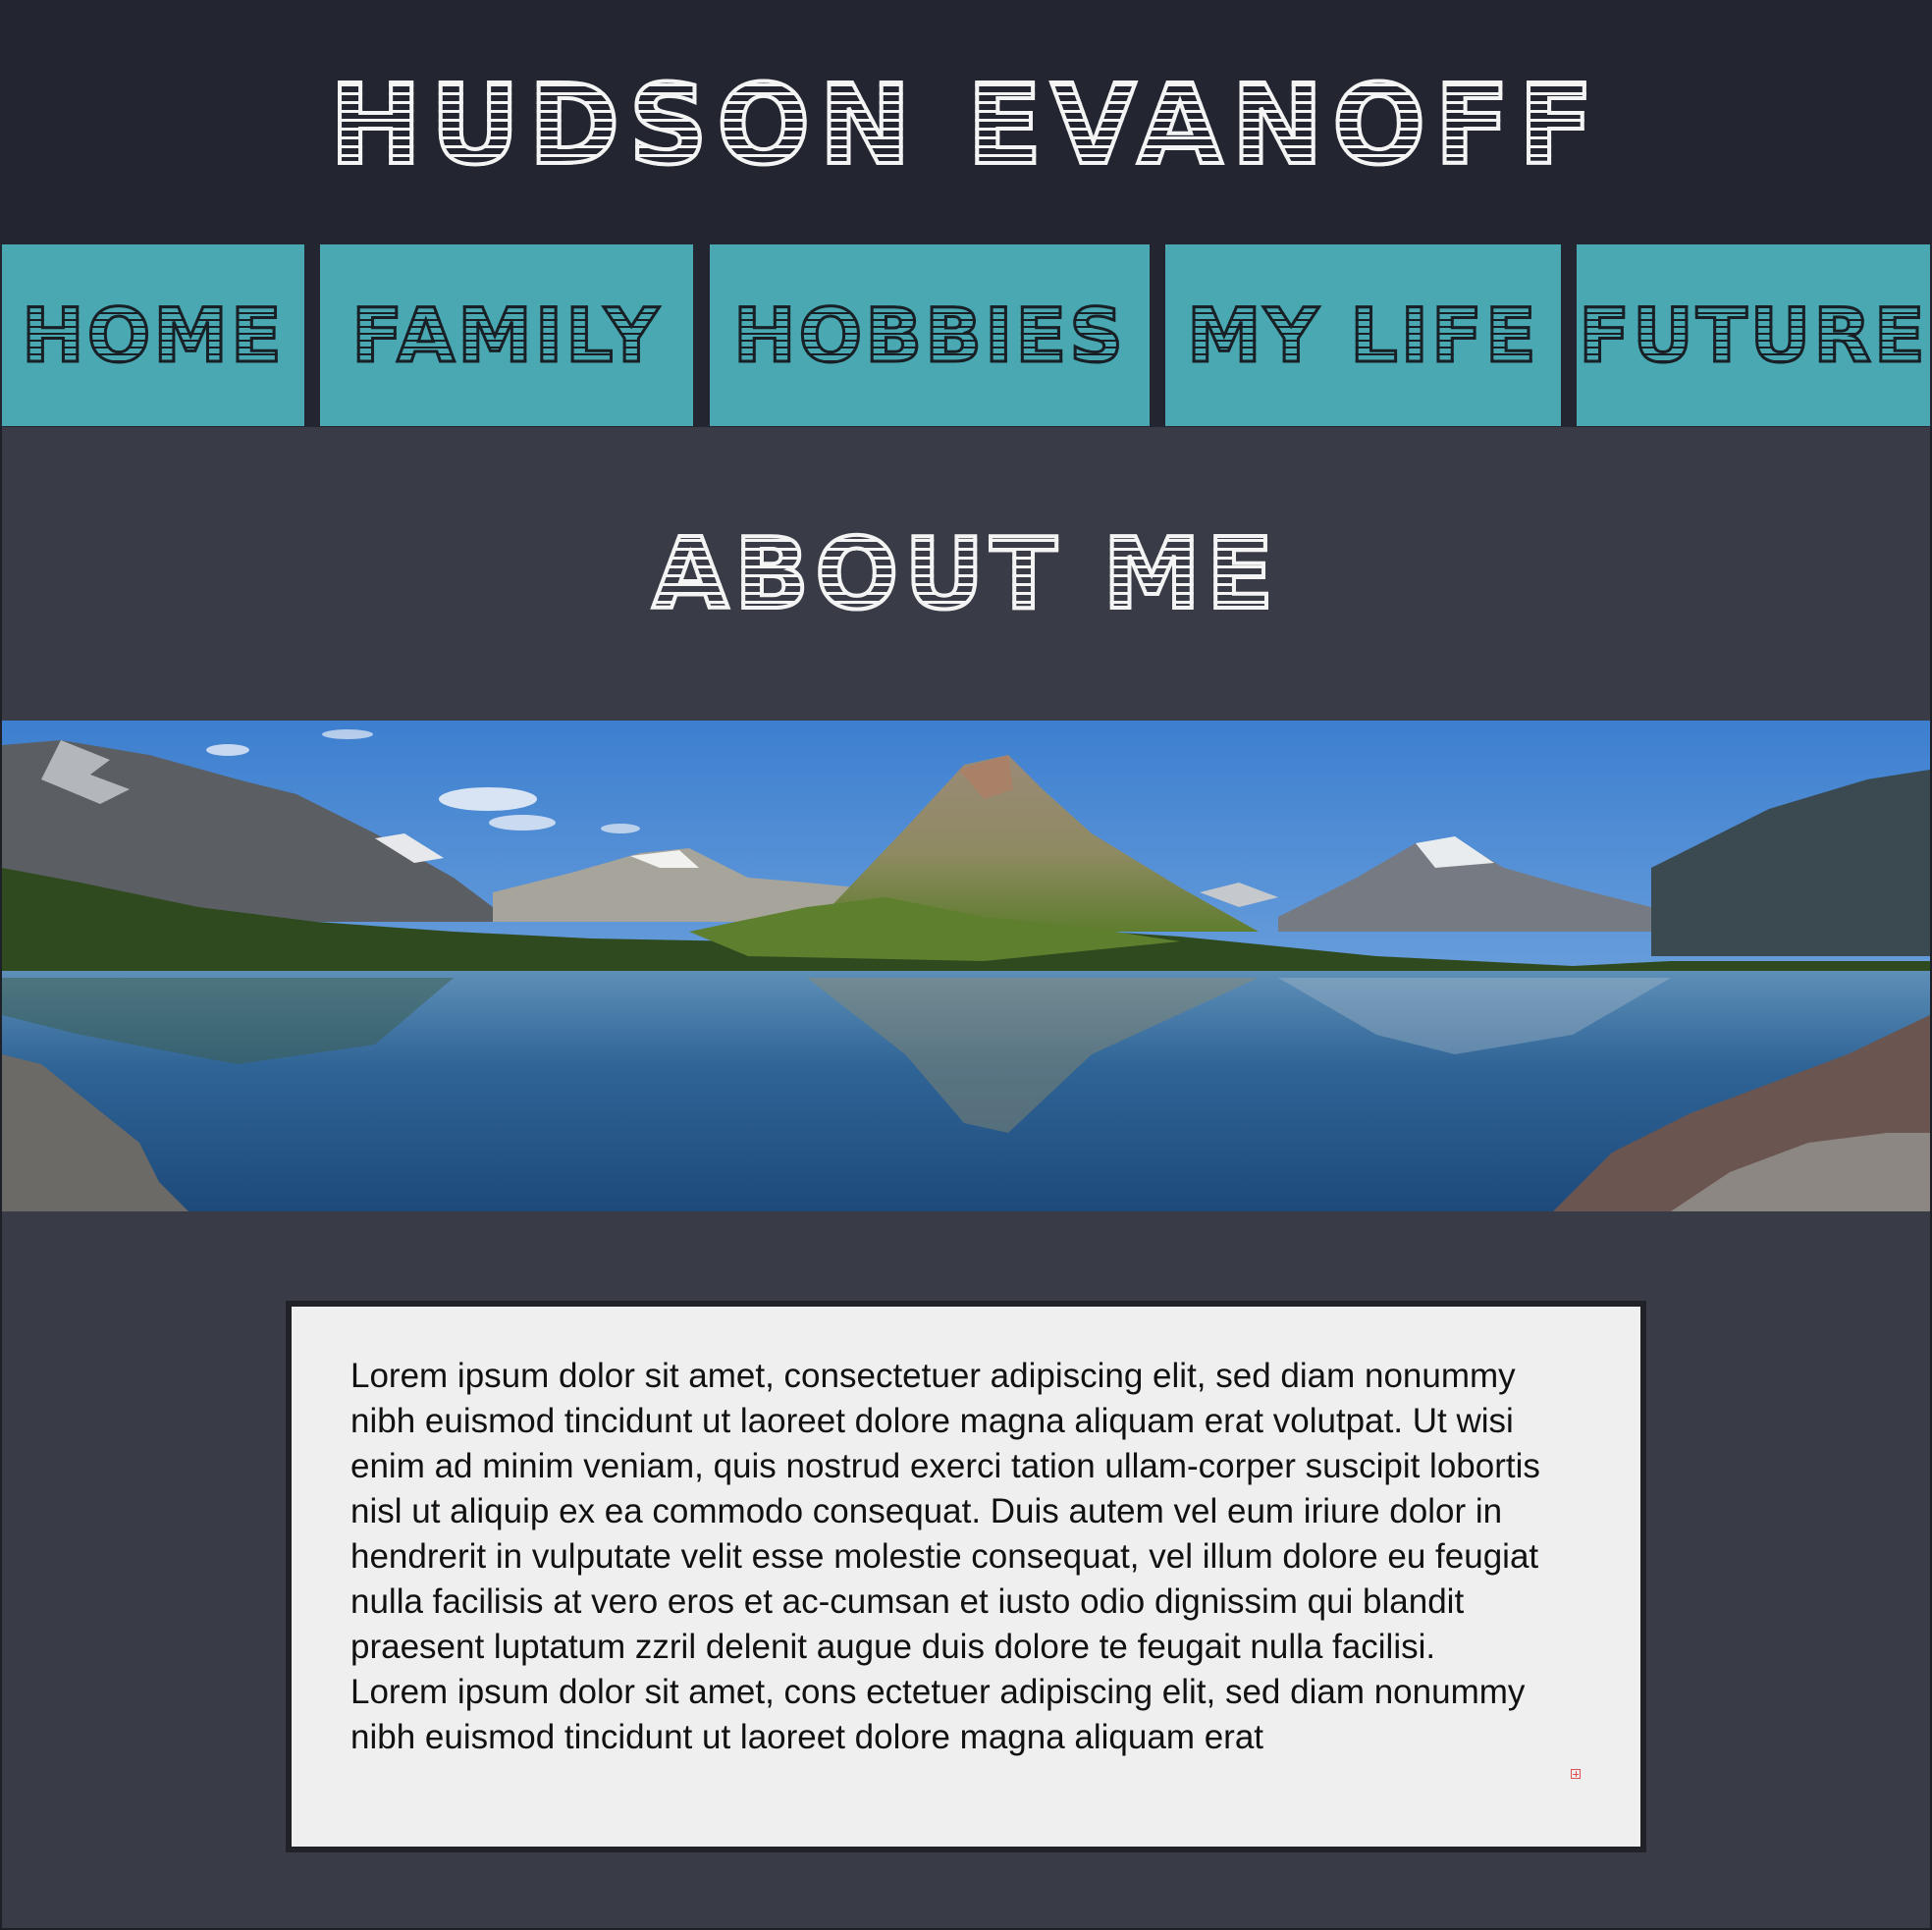 This screenshot has width=1932, height=1930. I want to click on nav-label-home: HOME, so click(153, 336).